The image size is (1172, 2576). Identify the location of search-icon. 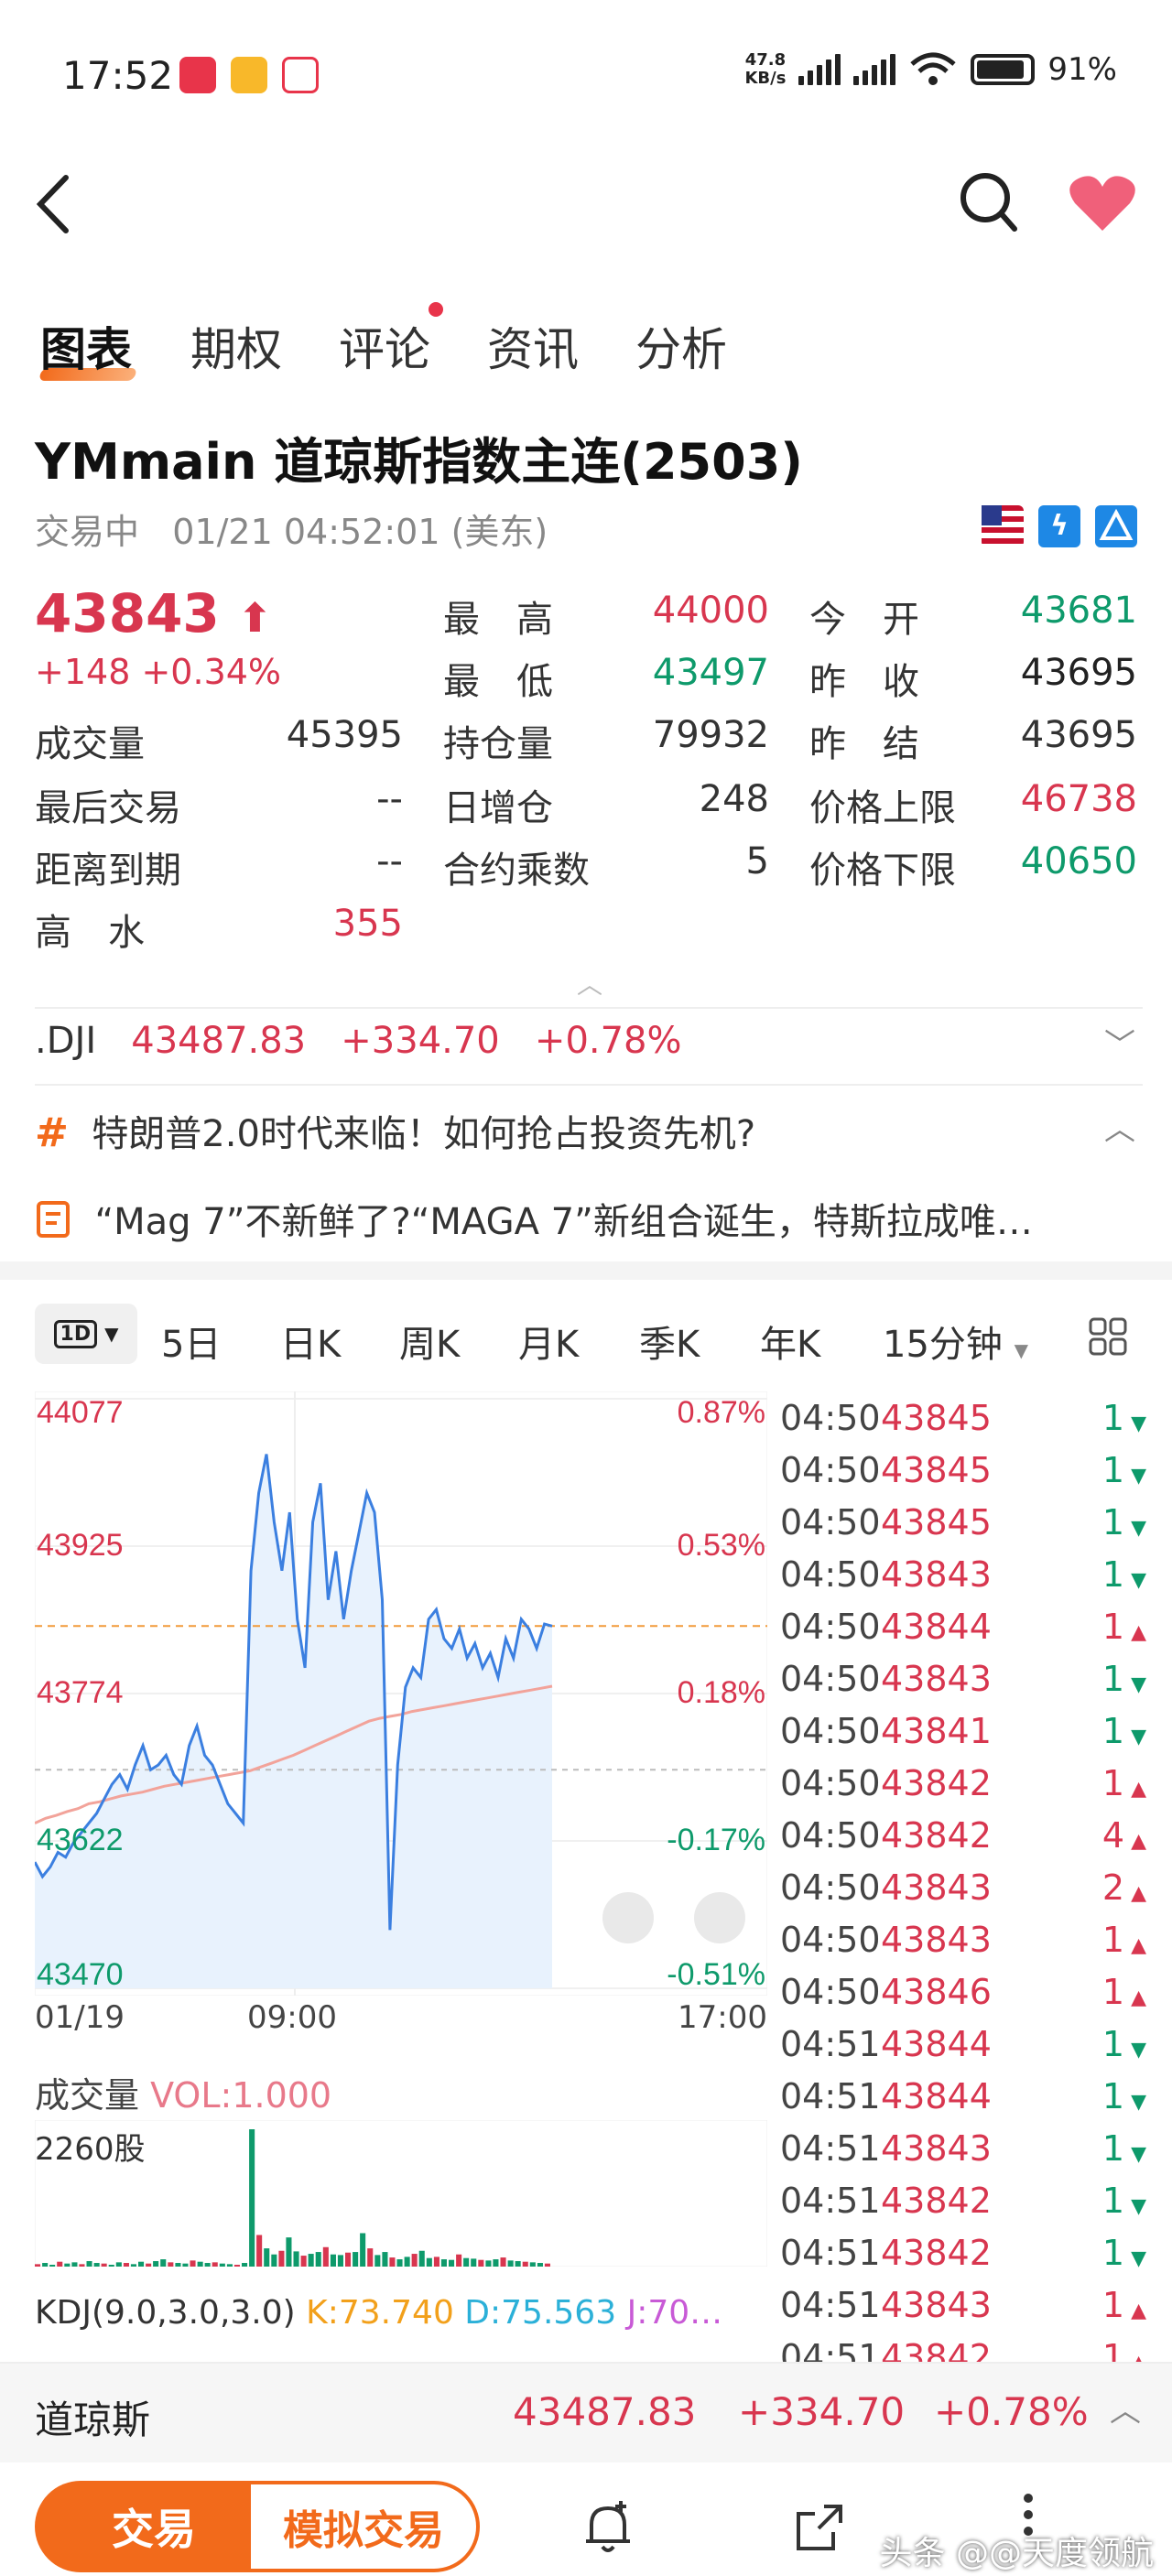
(988, 202).